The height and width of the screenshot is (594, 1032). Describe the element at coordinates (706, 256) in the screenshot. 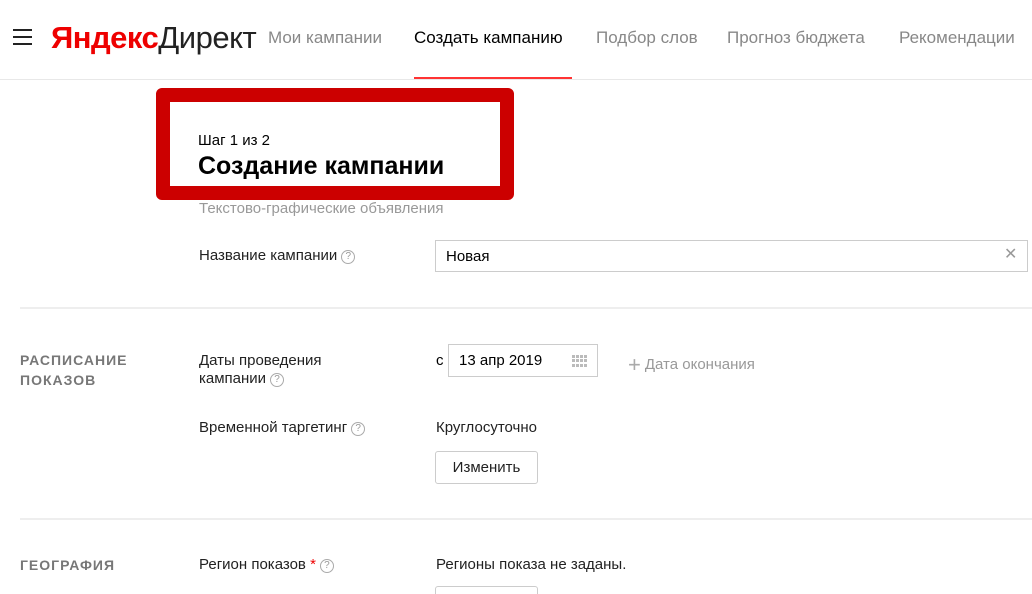

I see `campaign-name-input` at that location.